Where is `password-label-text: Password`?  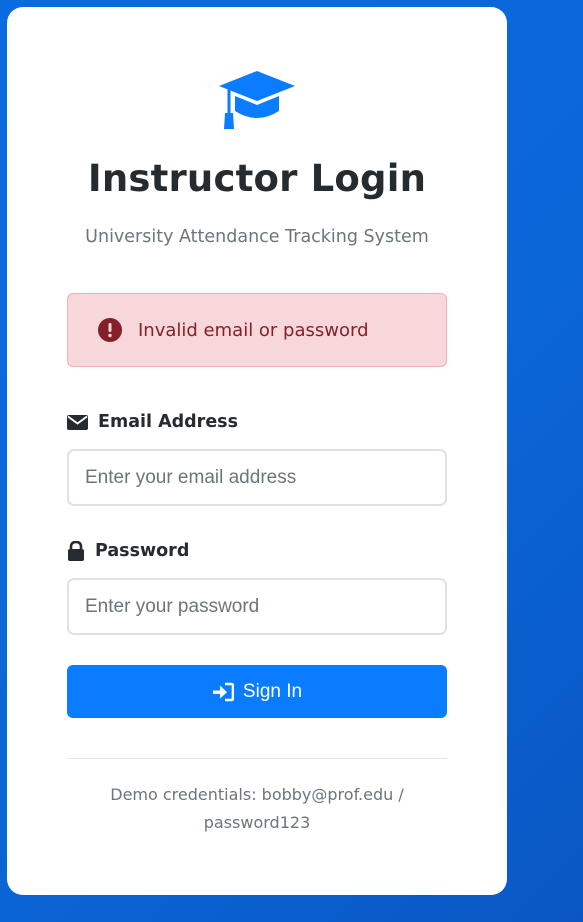 password-label-text: Password is located at coordinates (142, 551).